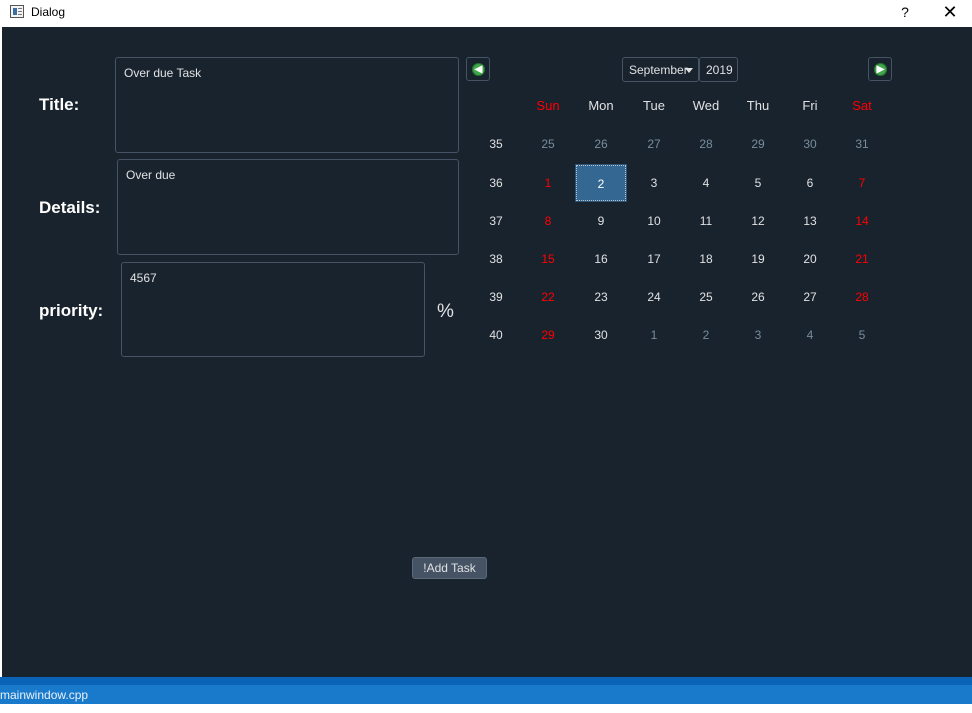 The width and height of the screenshot is (972, 713). Describe the element at coordinates (810, 105) in the screenshot. I see `day-header-fri: Fri` at that location.